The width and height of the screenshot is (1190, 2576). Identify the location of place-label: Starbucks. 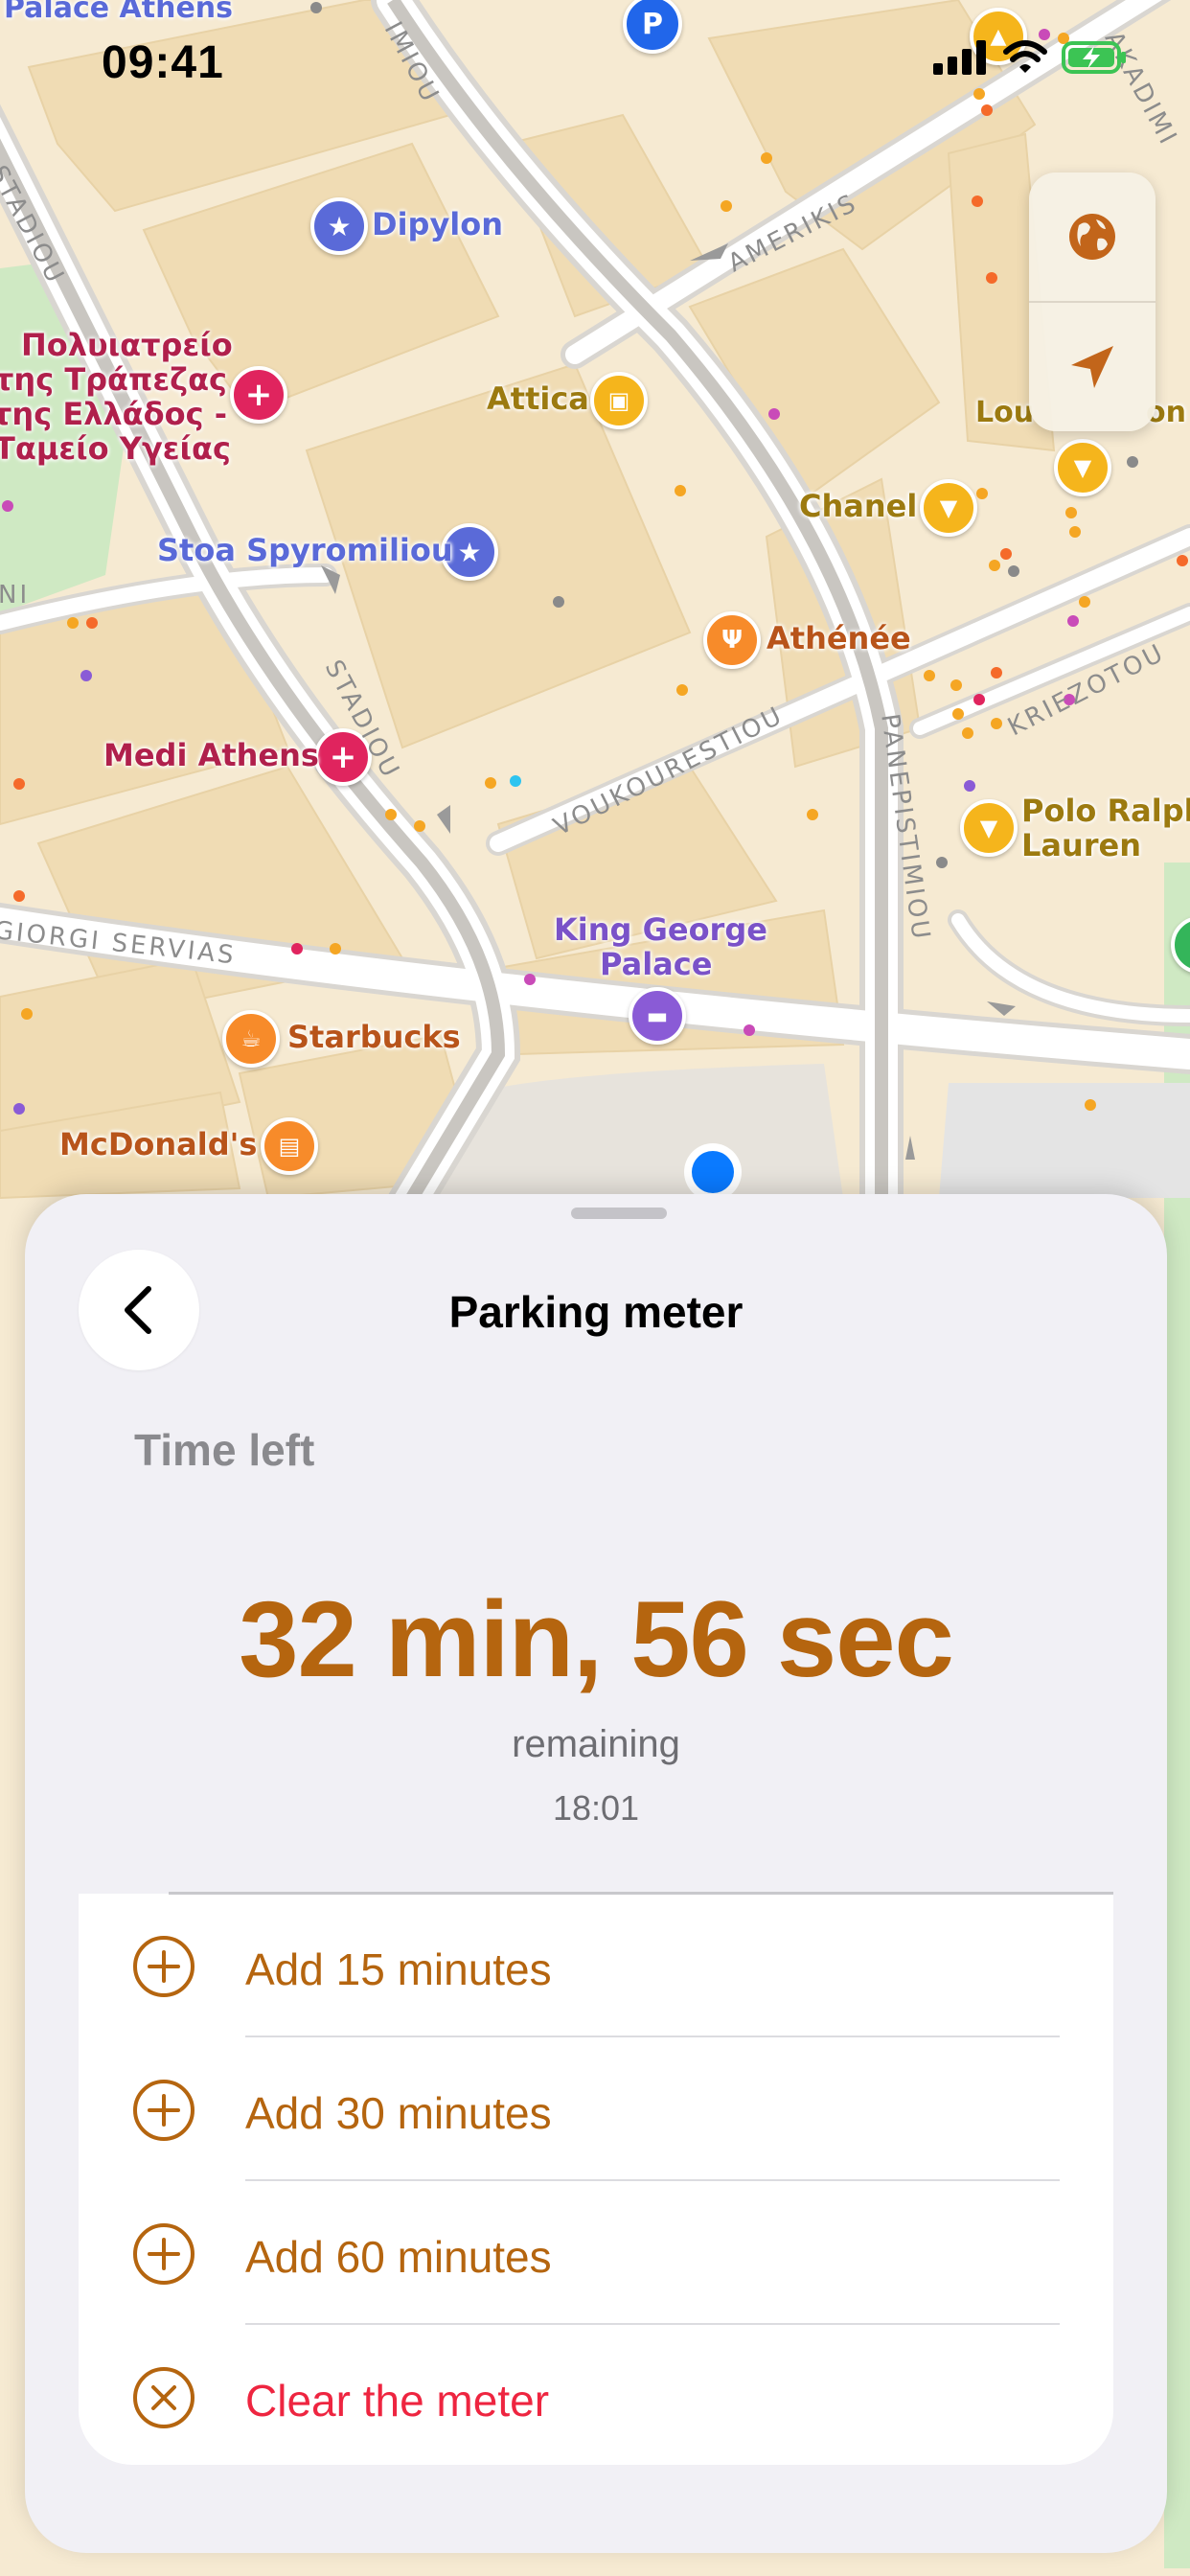
(374, 1037).